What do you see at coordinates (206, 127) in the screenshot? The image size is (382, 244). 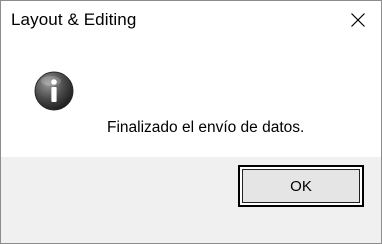 I see `dialog-message: Finalizado el envío de datos.` at bounding box center [206, 127].